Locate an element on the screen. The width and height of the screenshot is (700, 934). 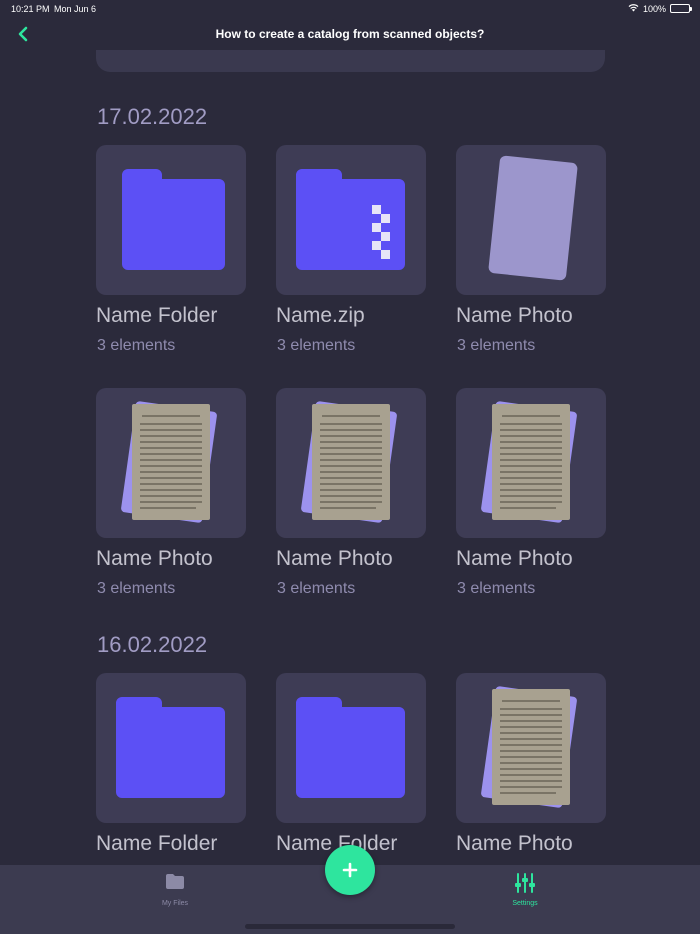
home-indicator is located at coordinates (350, 926).